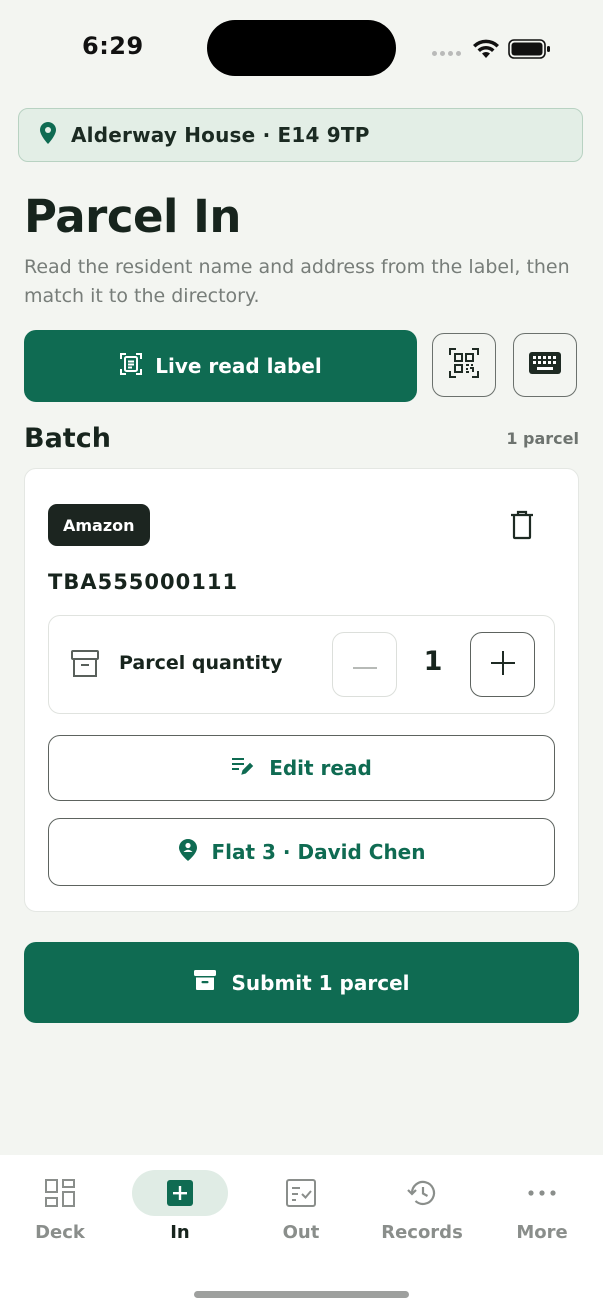  I want to click on edit-read-label: Edit read, so click(320, 768).